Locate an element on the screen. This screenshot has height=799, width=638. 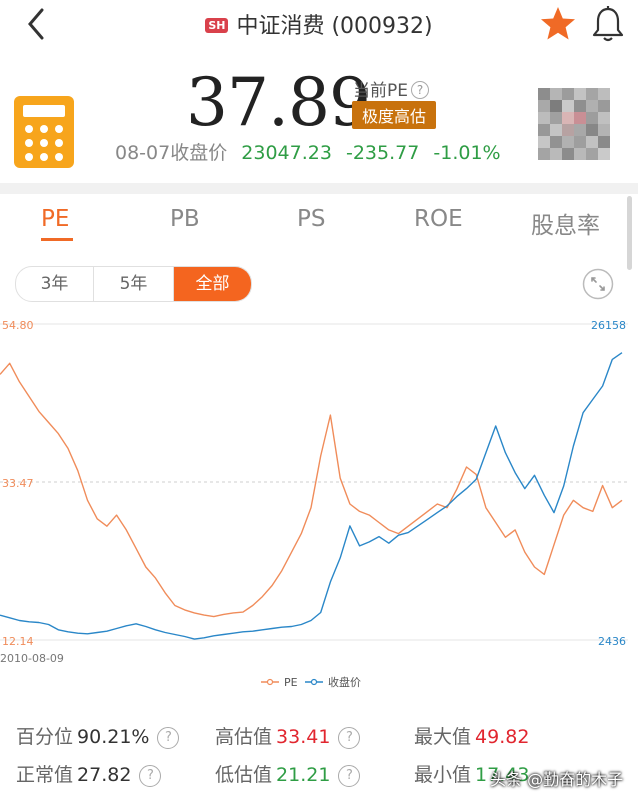
stat-percentile: 百分位 90.21%? is located at coordinates (98, 735).